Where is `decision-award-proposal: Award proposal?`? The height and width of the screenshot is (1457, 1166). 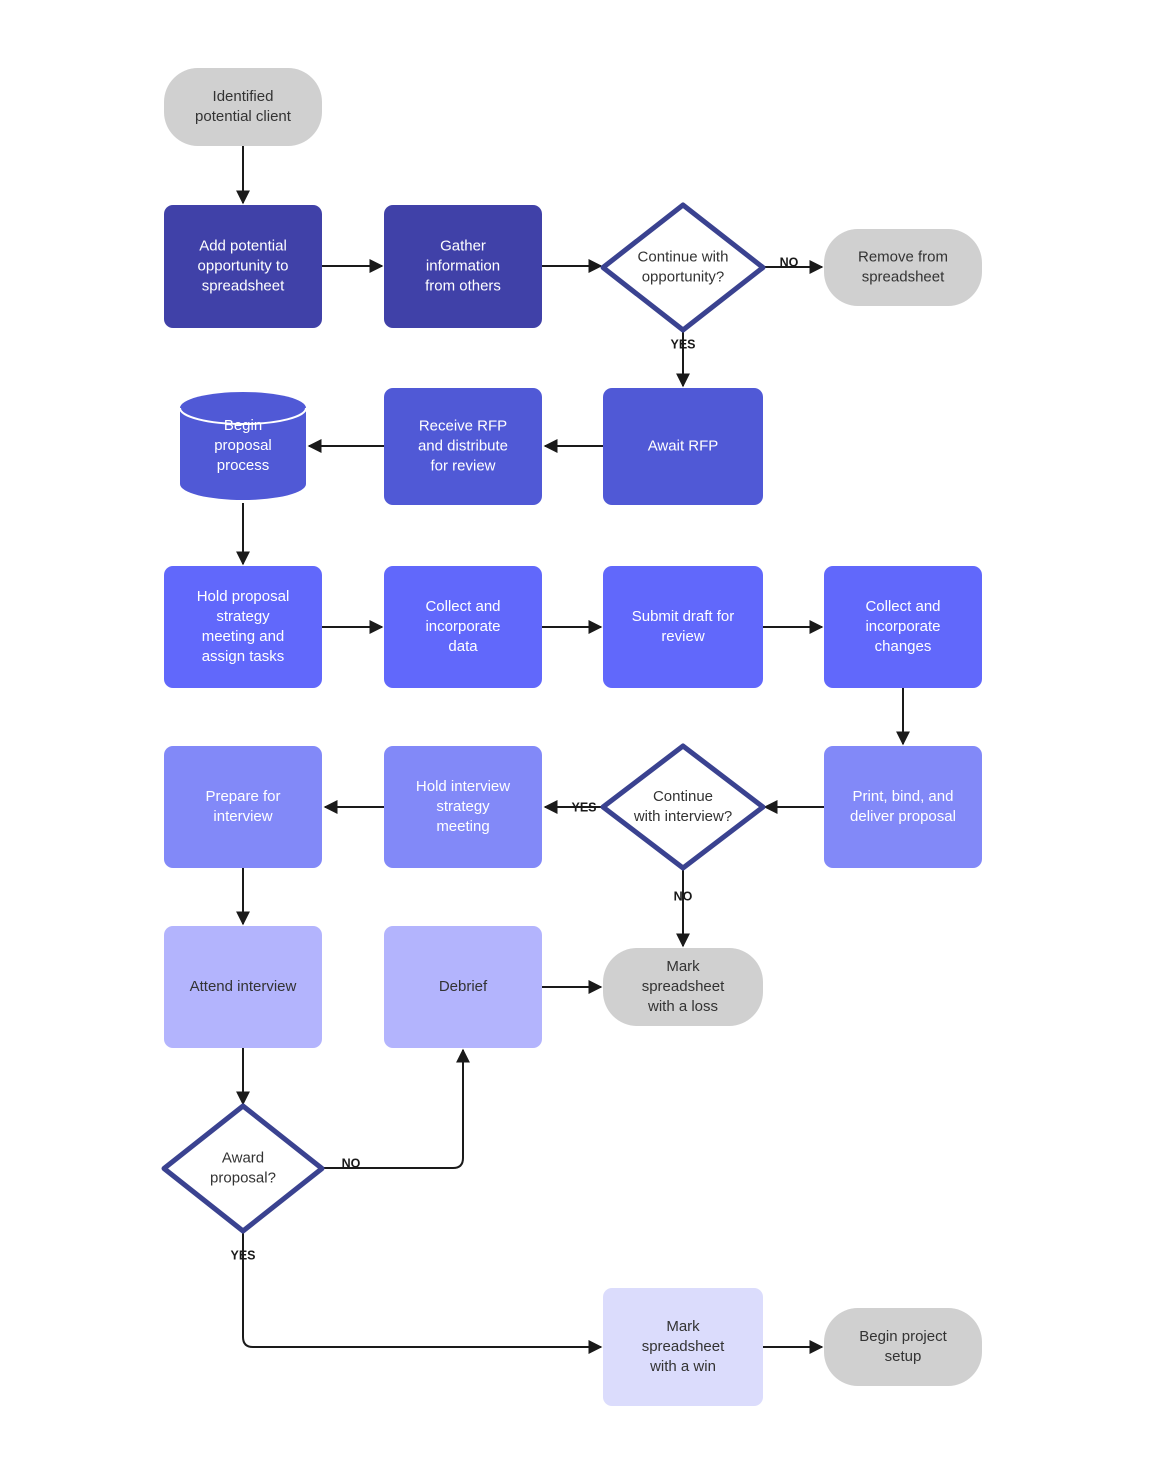 decision-award-proposal: Award proposal? is located at coordinates (243, 1168).